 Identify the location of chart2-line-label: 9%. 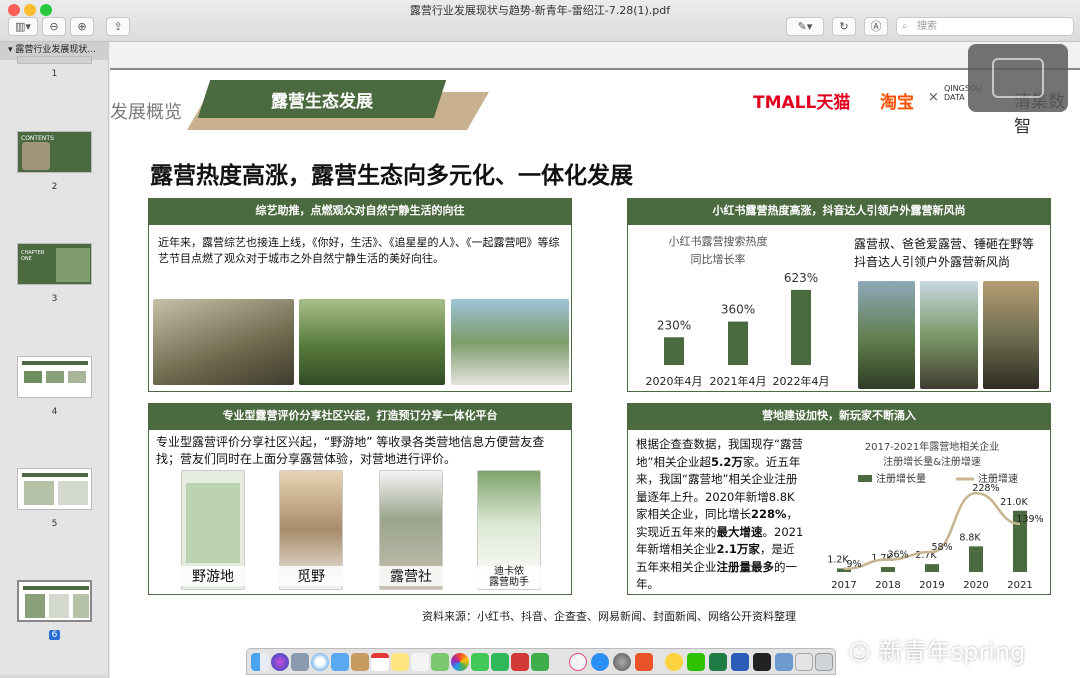
(853, 564).